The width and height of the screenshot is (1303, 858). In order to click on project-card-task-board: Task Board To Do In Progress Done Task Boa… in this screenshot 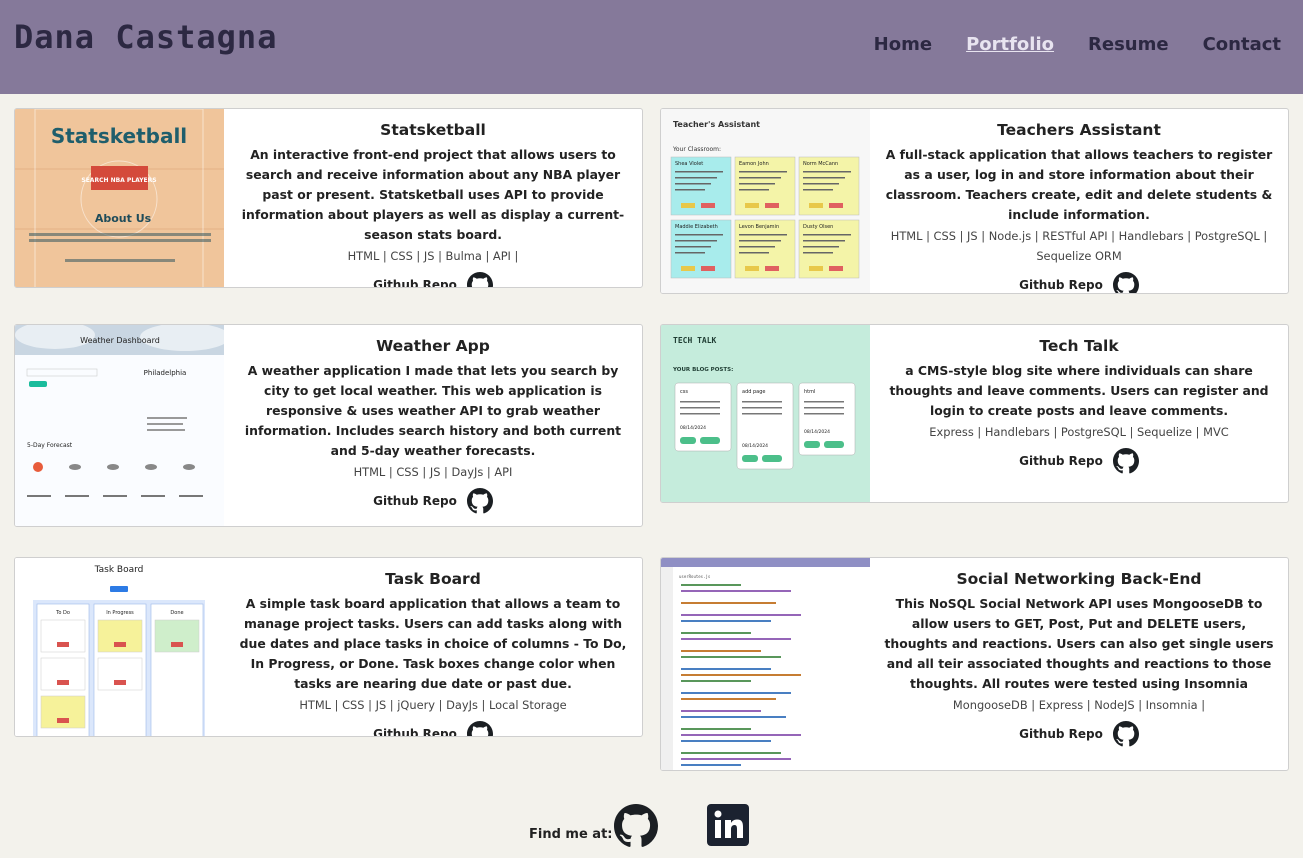, I will do `click(328, 647)`.